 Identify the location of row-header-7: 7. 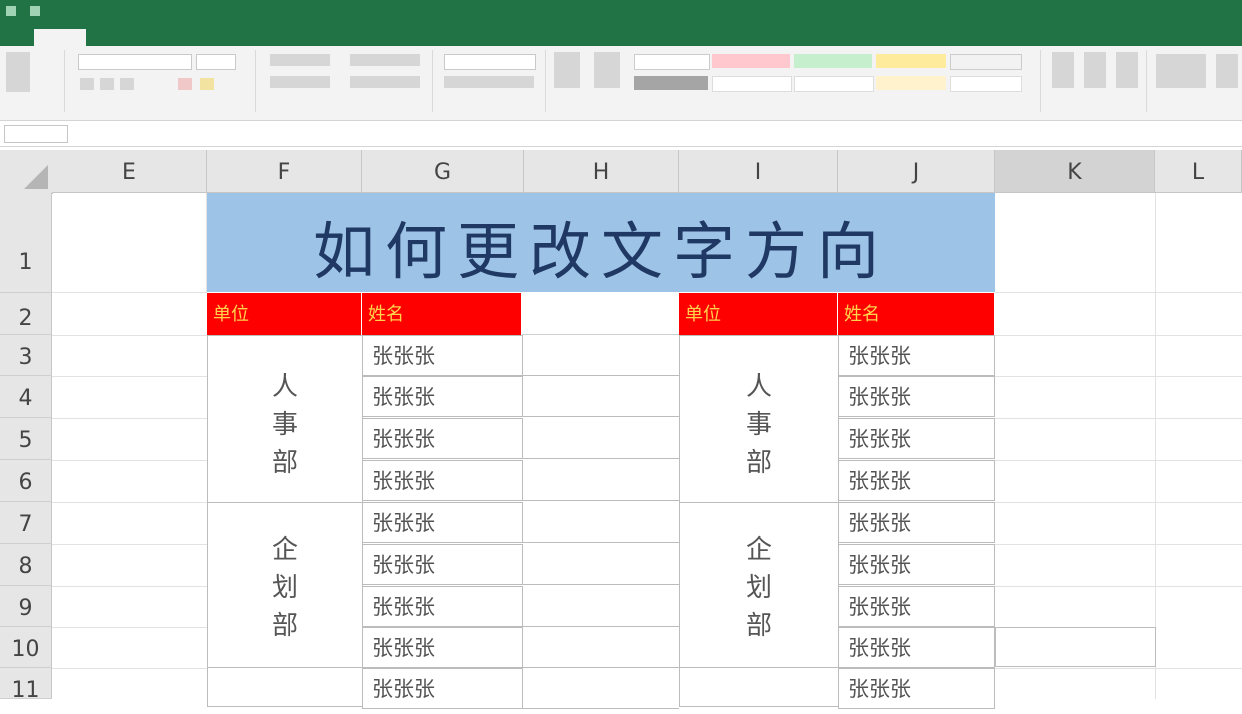
(26, 523).